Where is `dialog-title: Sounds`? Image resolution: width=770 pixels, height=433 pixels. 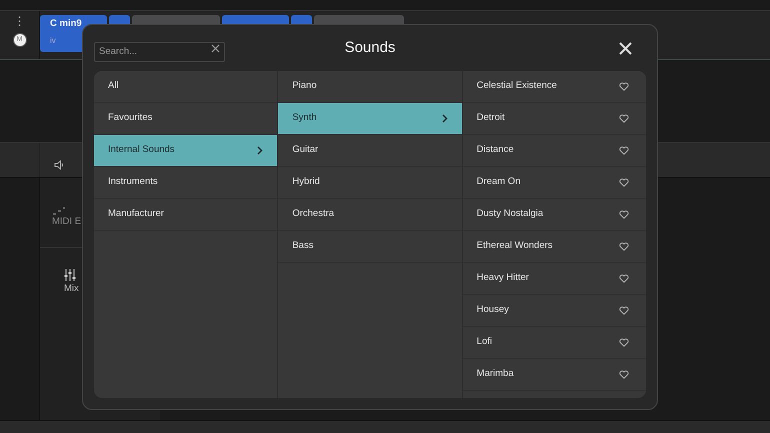
dialog-title: Sounds is located at coordinates (370, 47).